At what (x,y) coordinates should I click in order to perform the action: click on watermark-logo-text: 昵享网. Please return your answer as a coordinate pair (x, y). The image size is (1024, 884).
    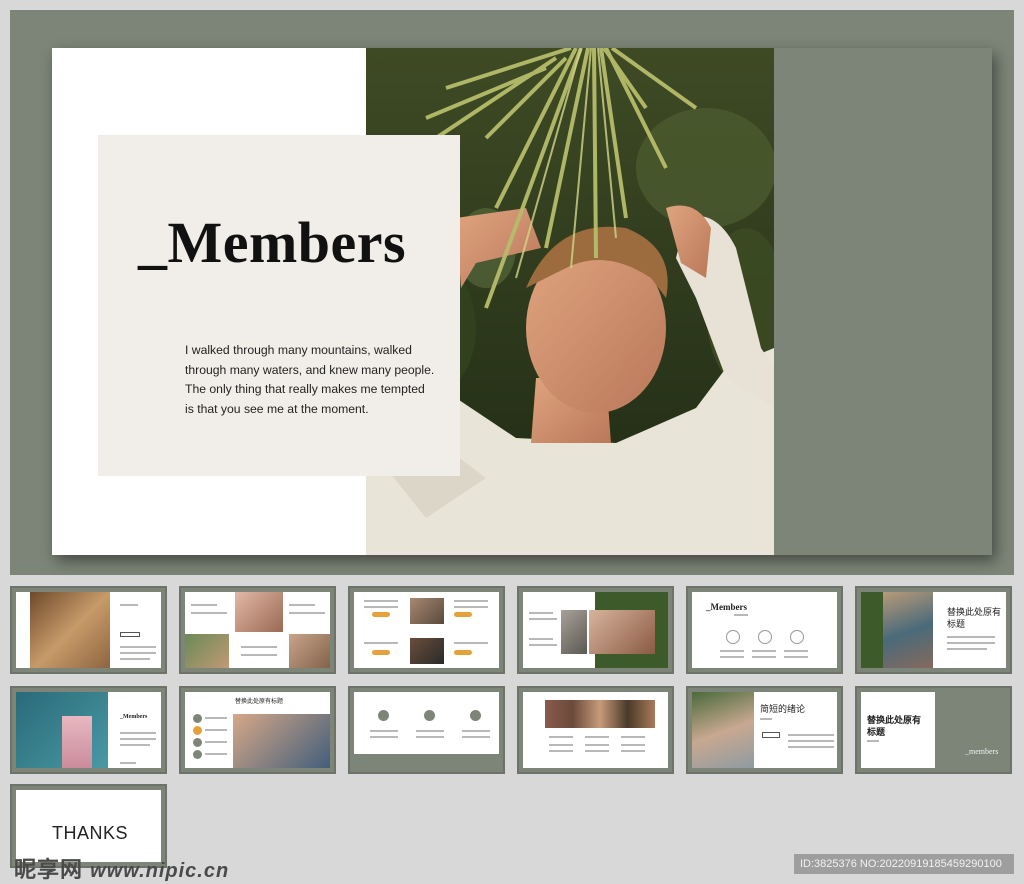
    Looking at the image, I should click on (49, 869).